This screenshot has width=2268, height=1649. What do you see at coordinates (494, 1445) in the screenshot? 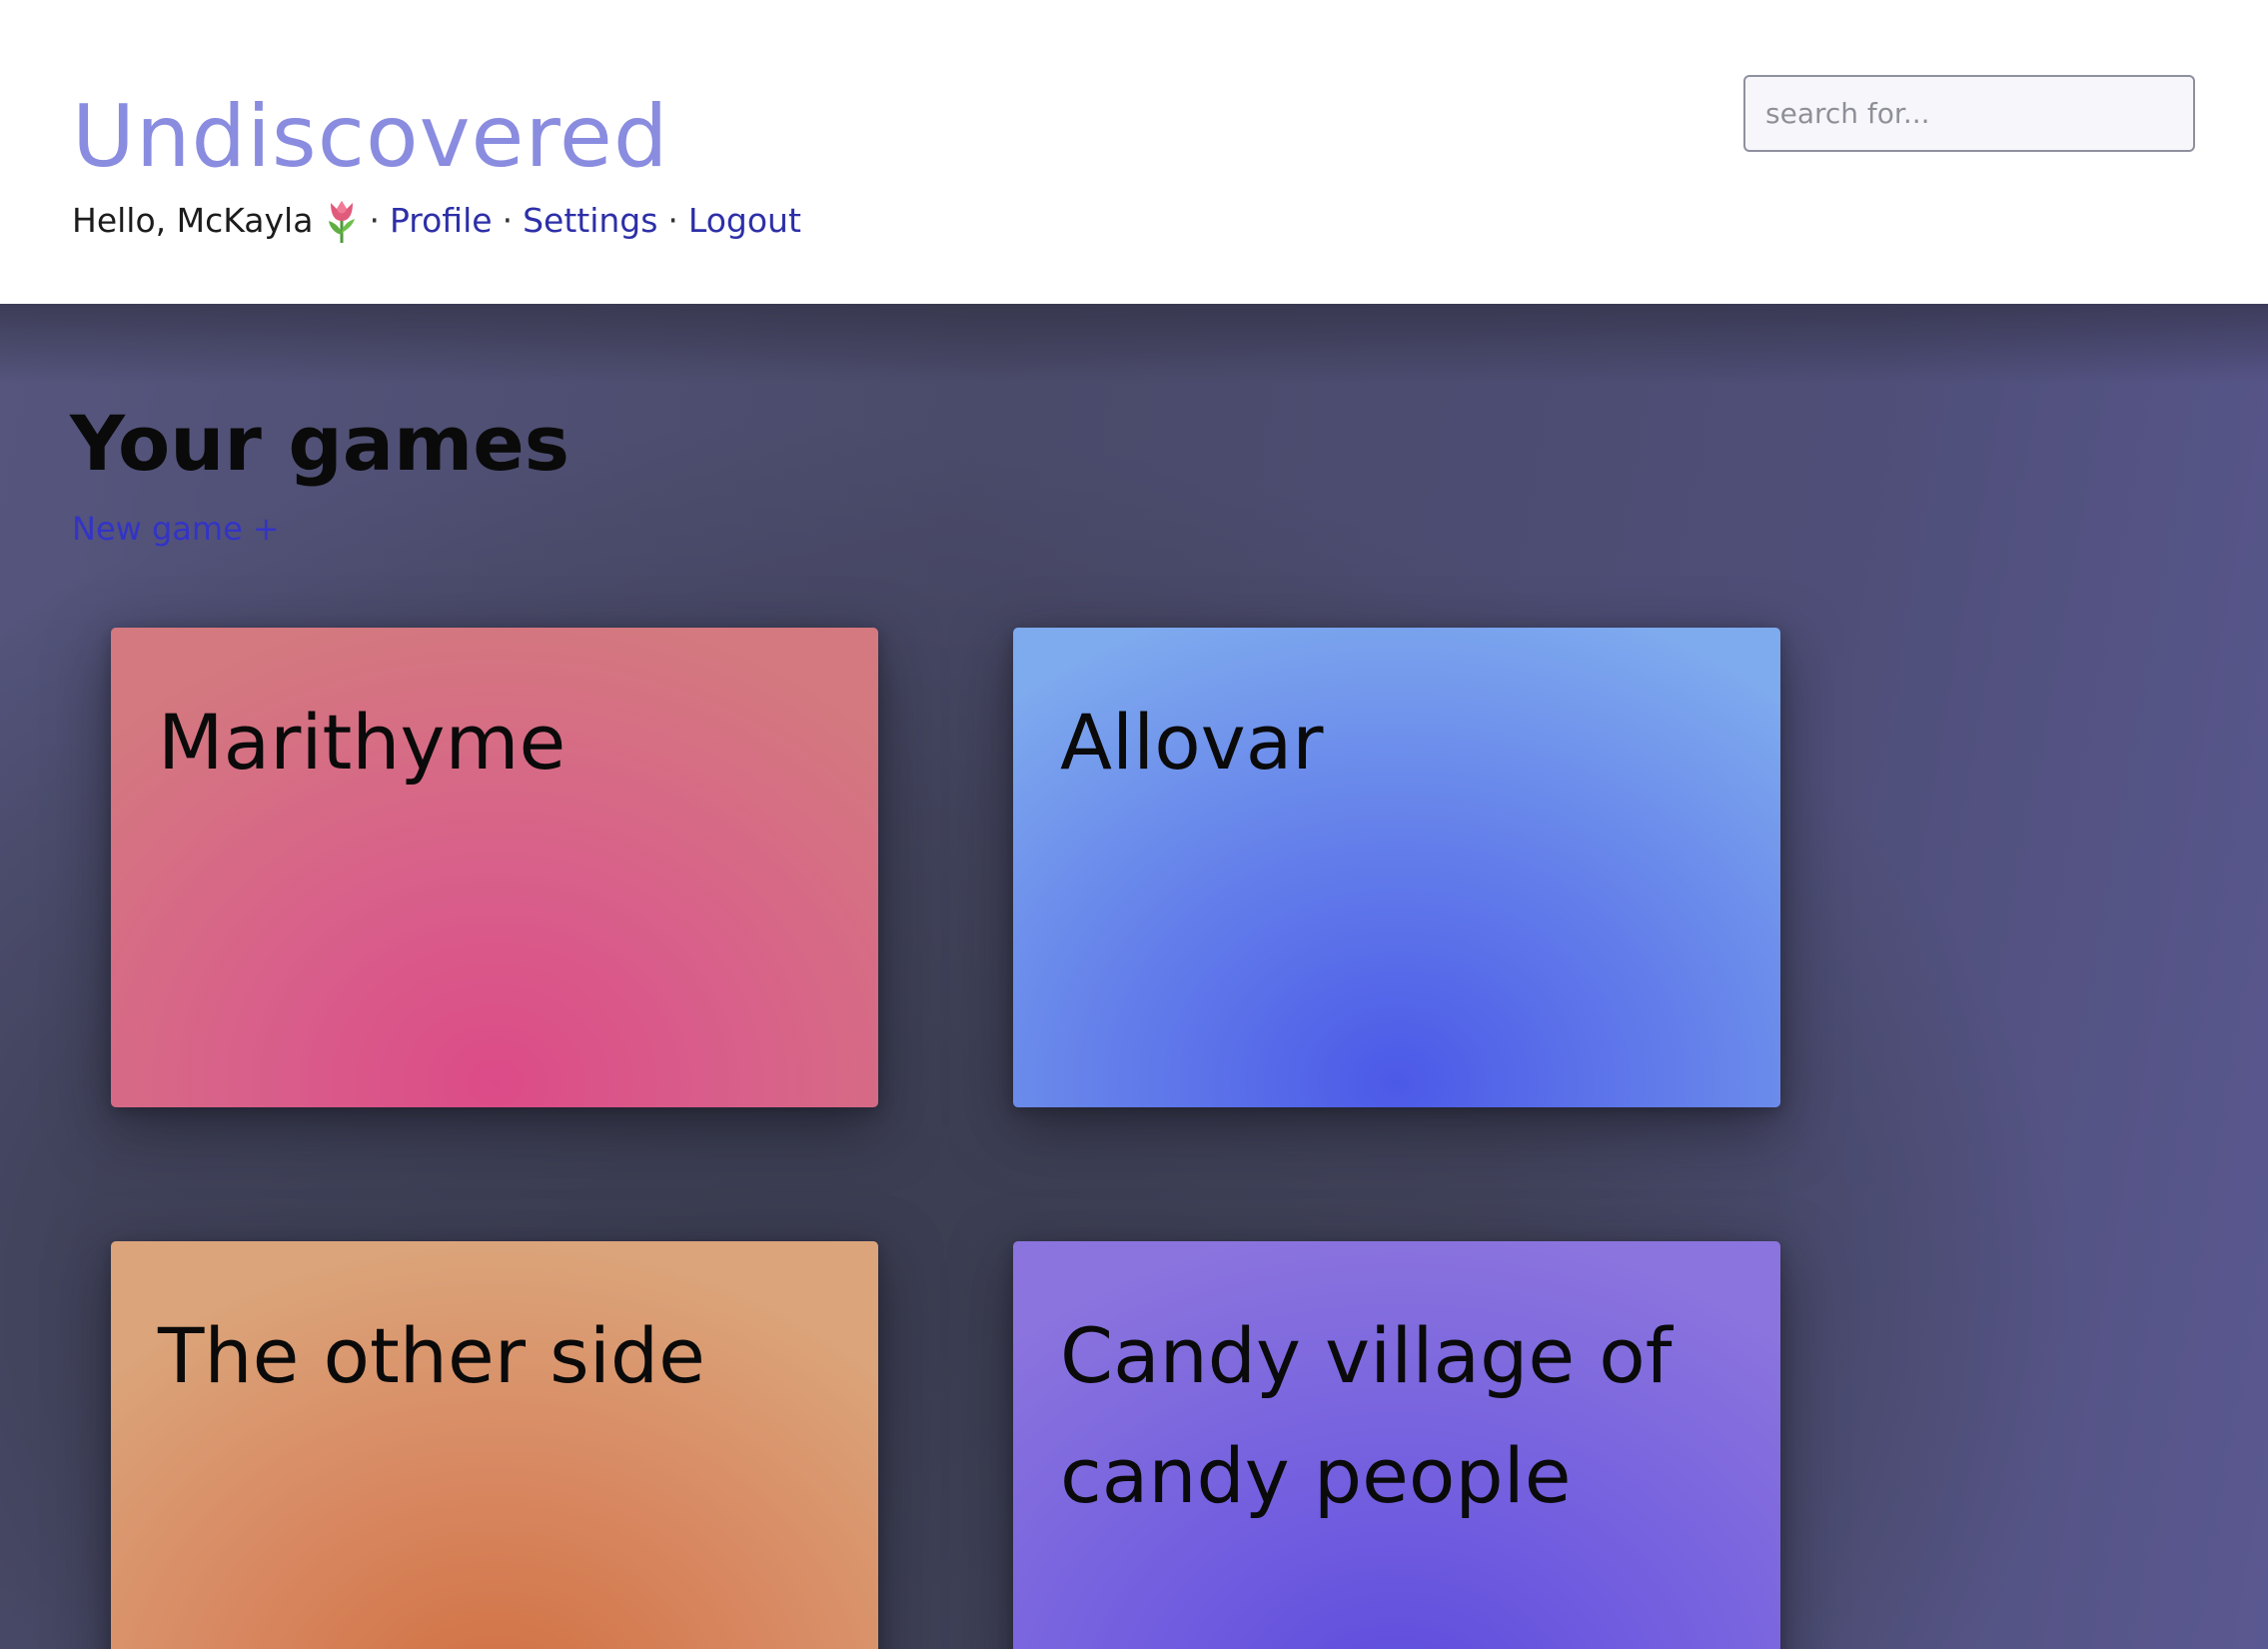
I see `game-card: The other side` at bounding box center [494, 1445].